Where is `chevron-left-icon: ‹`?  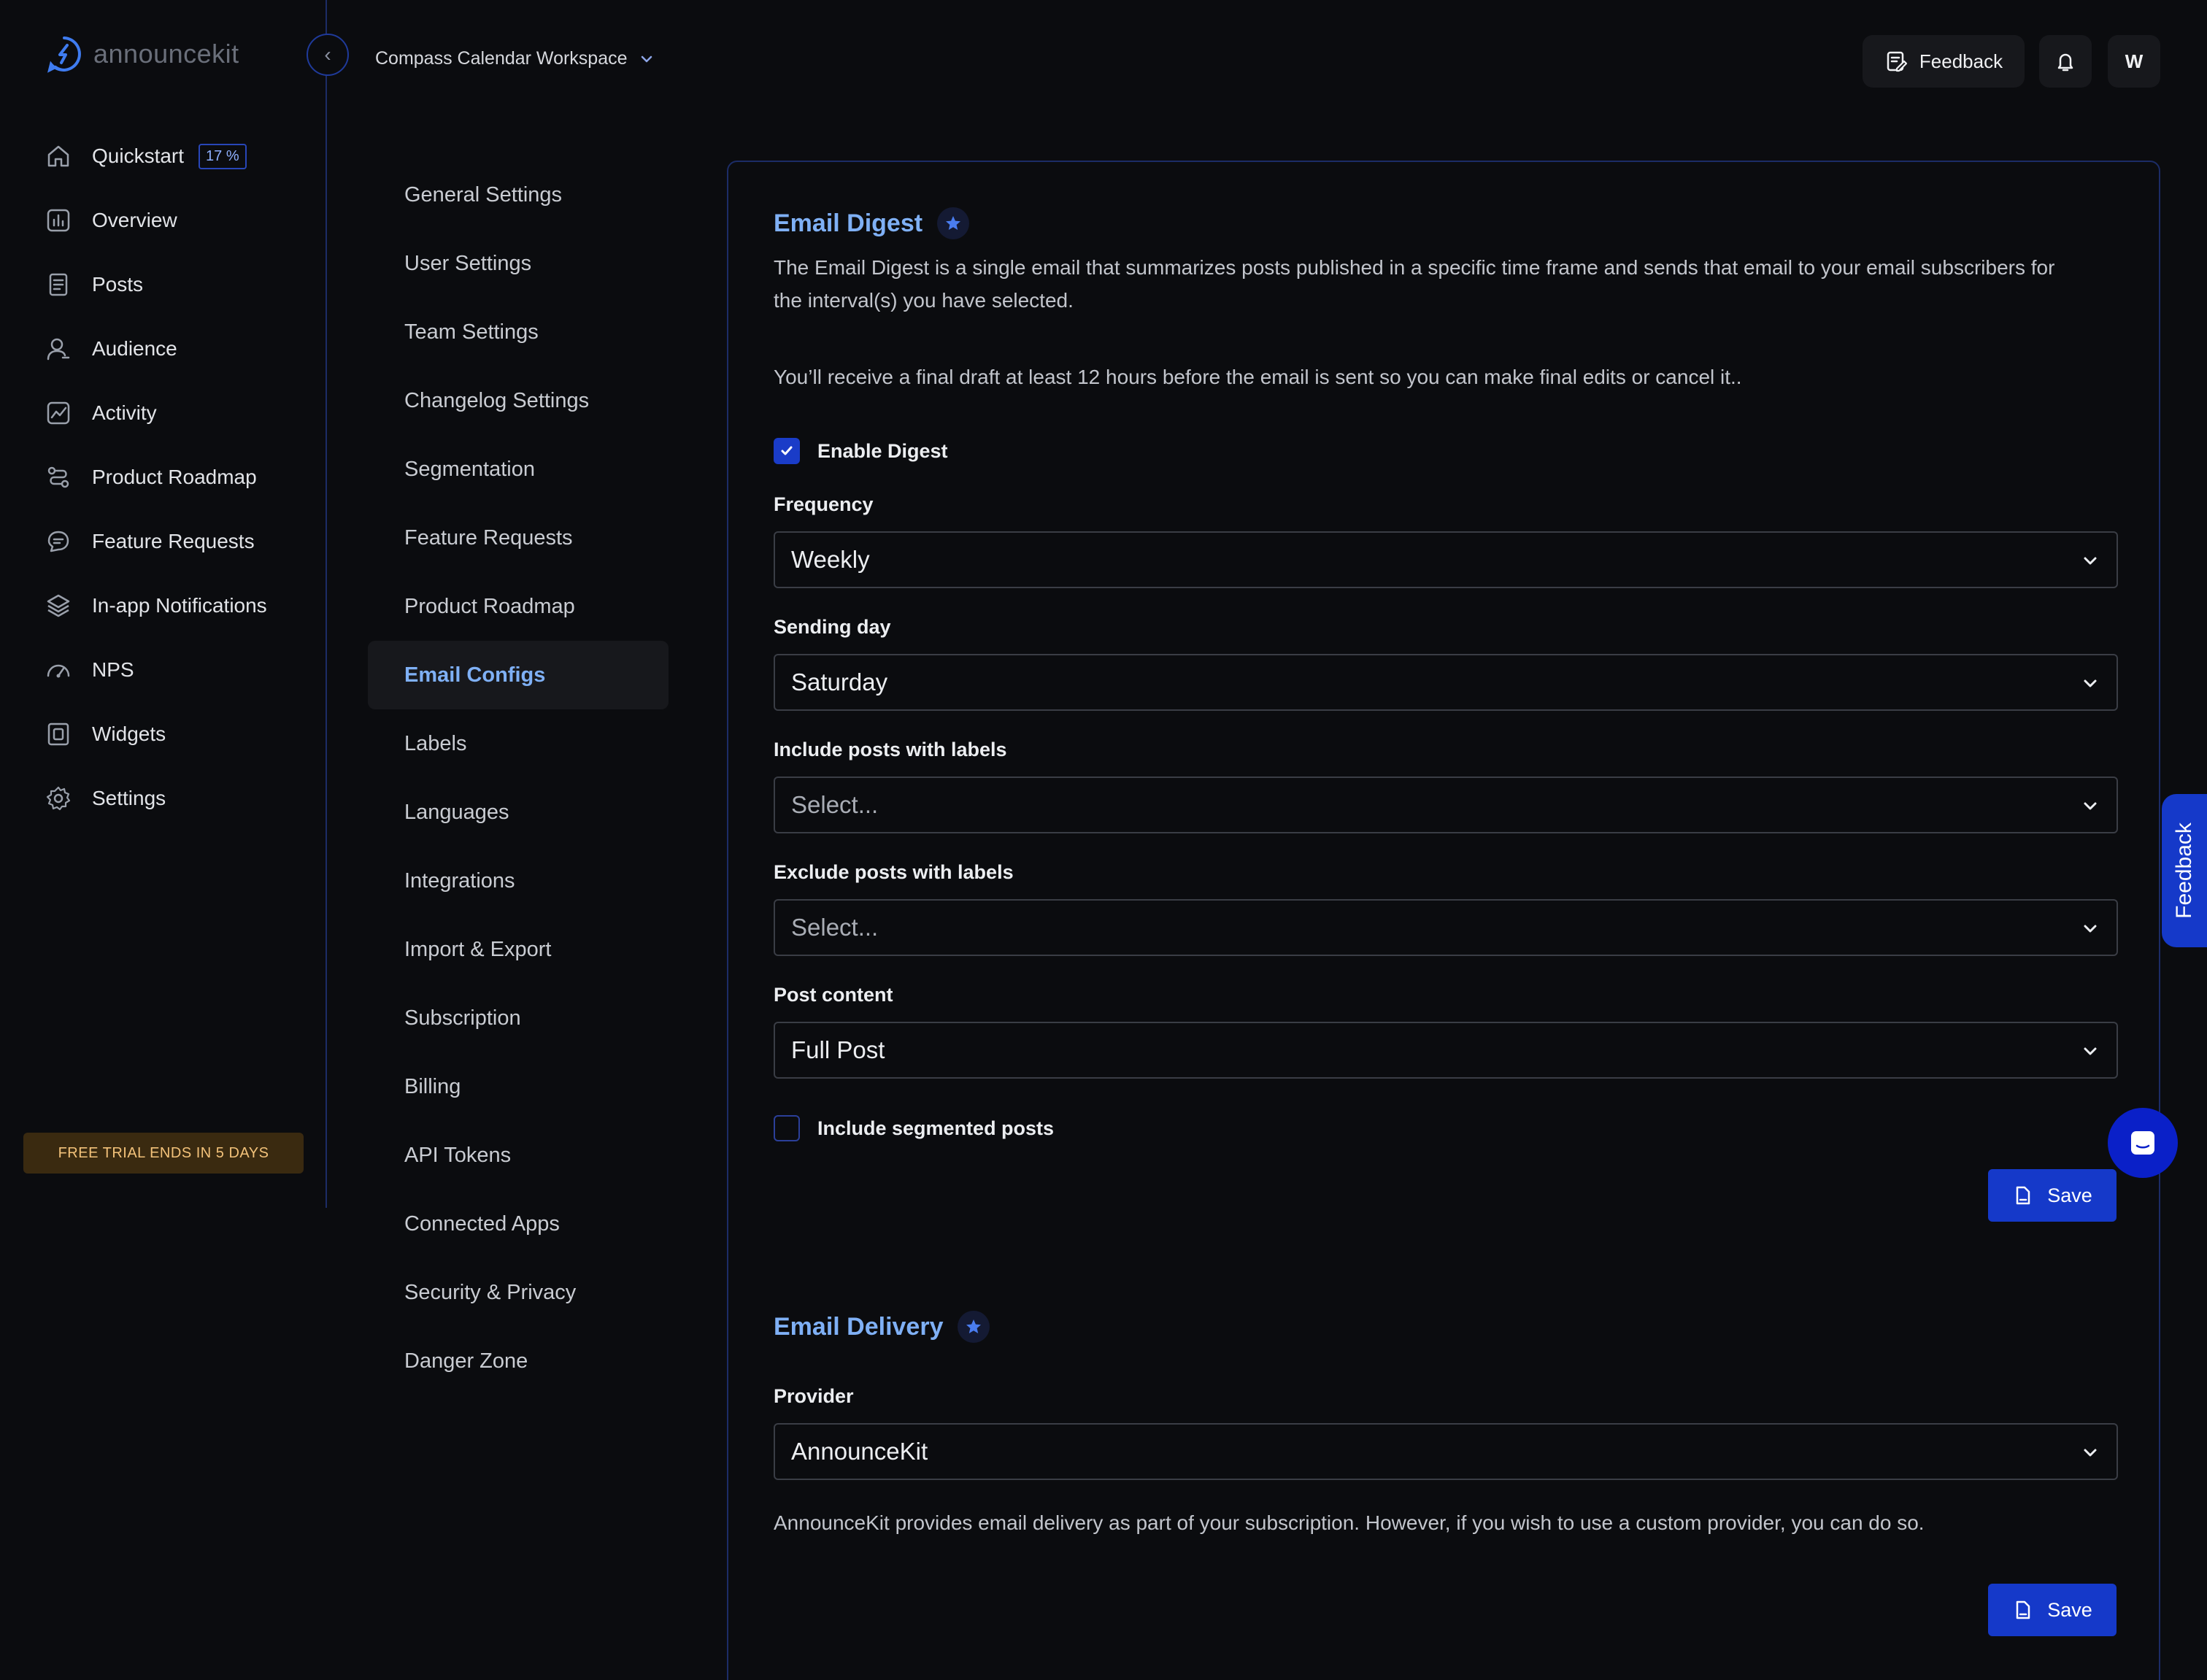
chevron-left-icon: ‹ is located at coordinates (328, 54).